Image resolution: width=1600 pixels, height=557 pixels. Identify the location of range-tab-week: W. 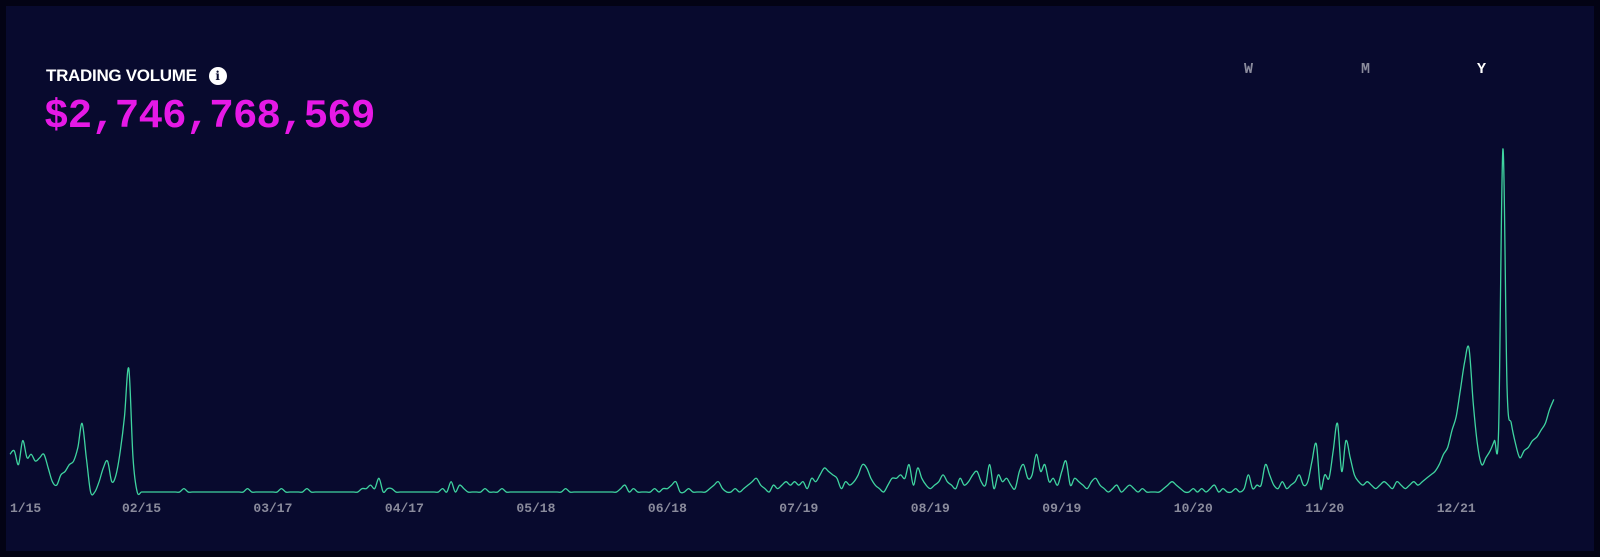
(1248, 69).